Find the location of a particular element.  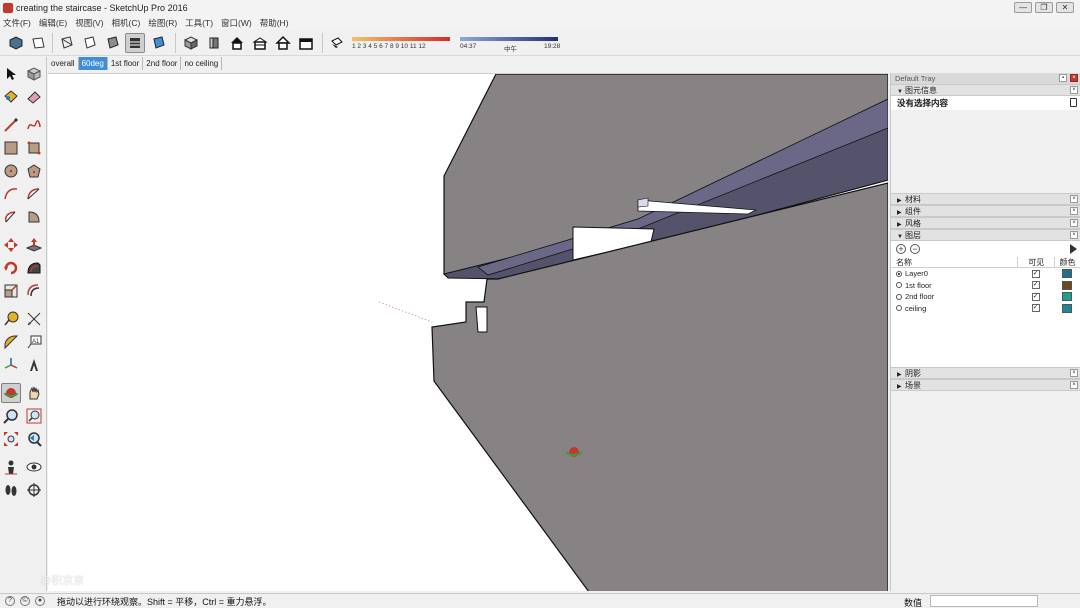

components-icon is located at coordinates (191, 43).